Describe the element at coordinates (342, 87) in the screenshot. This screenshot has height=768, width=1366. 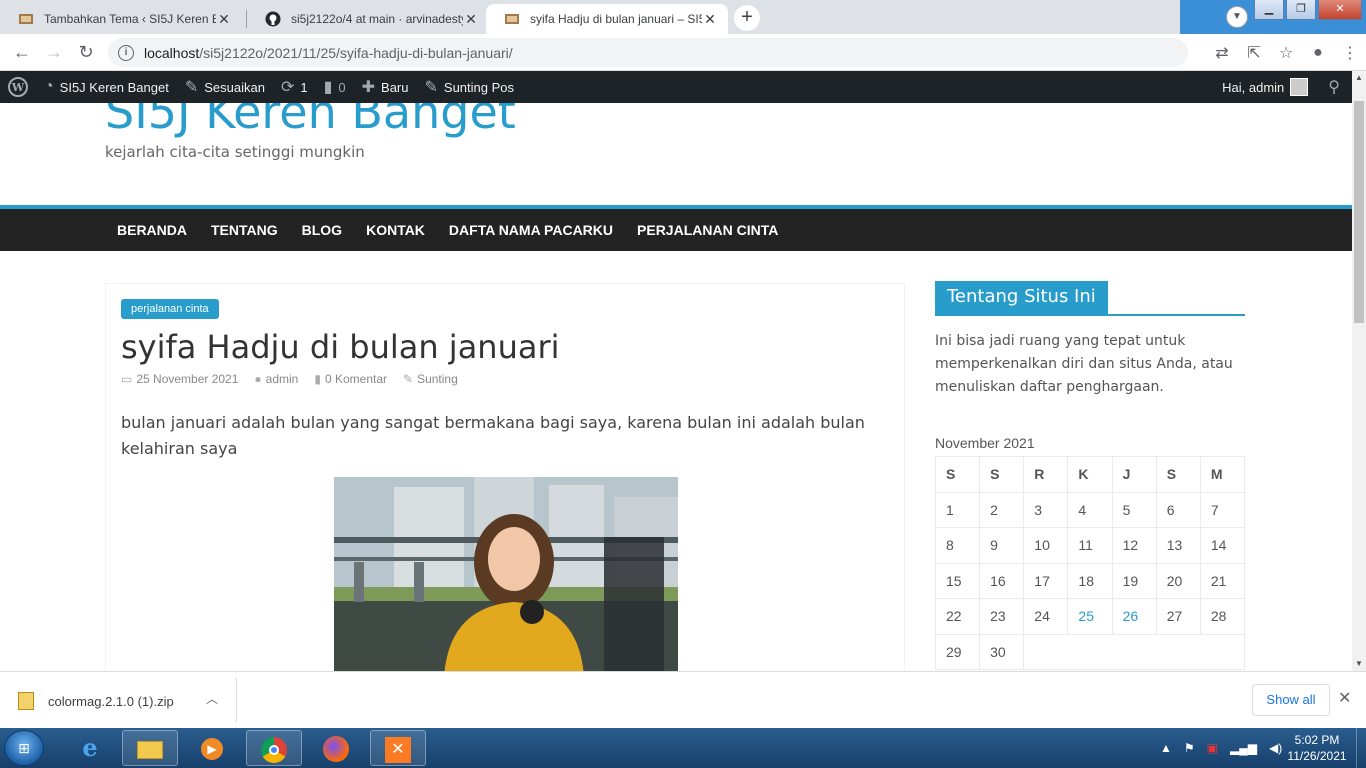
I see `admin-comments-count: 0` at that location.